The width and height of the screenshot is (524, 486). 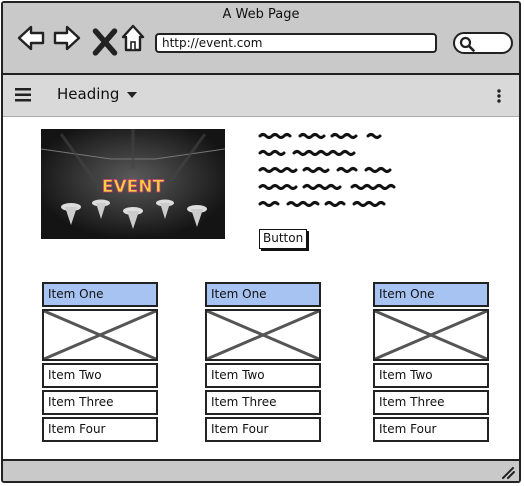 What do you see at coordinates (88, 94) in the screenshot?
I see `page-heading: Heading` at bounding box center [88, 94].